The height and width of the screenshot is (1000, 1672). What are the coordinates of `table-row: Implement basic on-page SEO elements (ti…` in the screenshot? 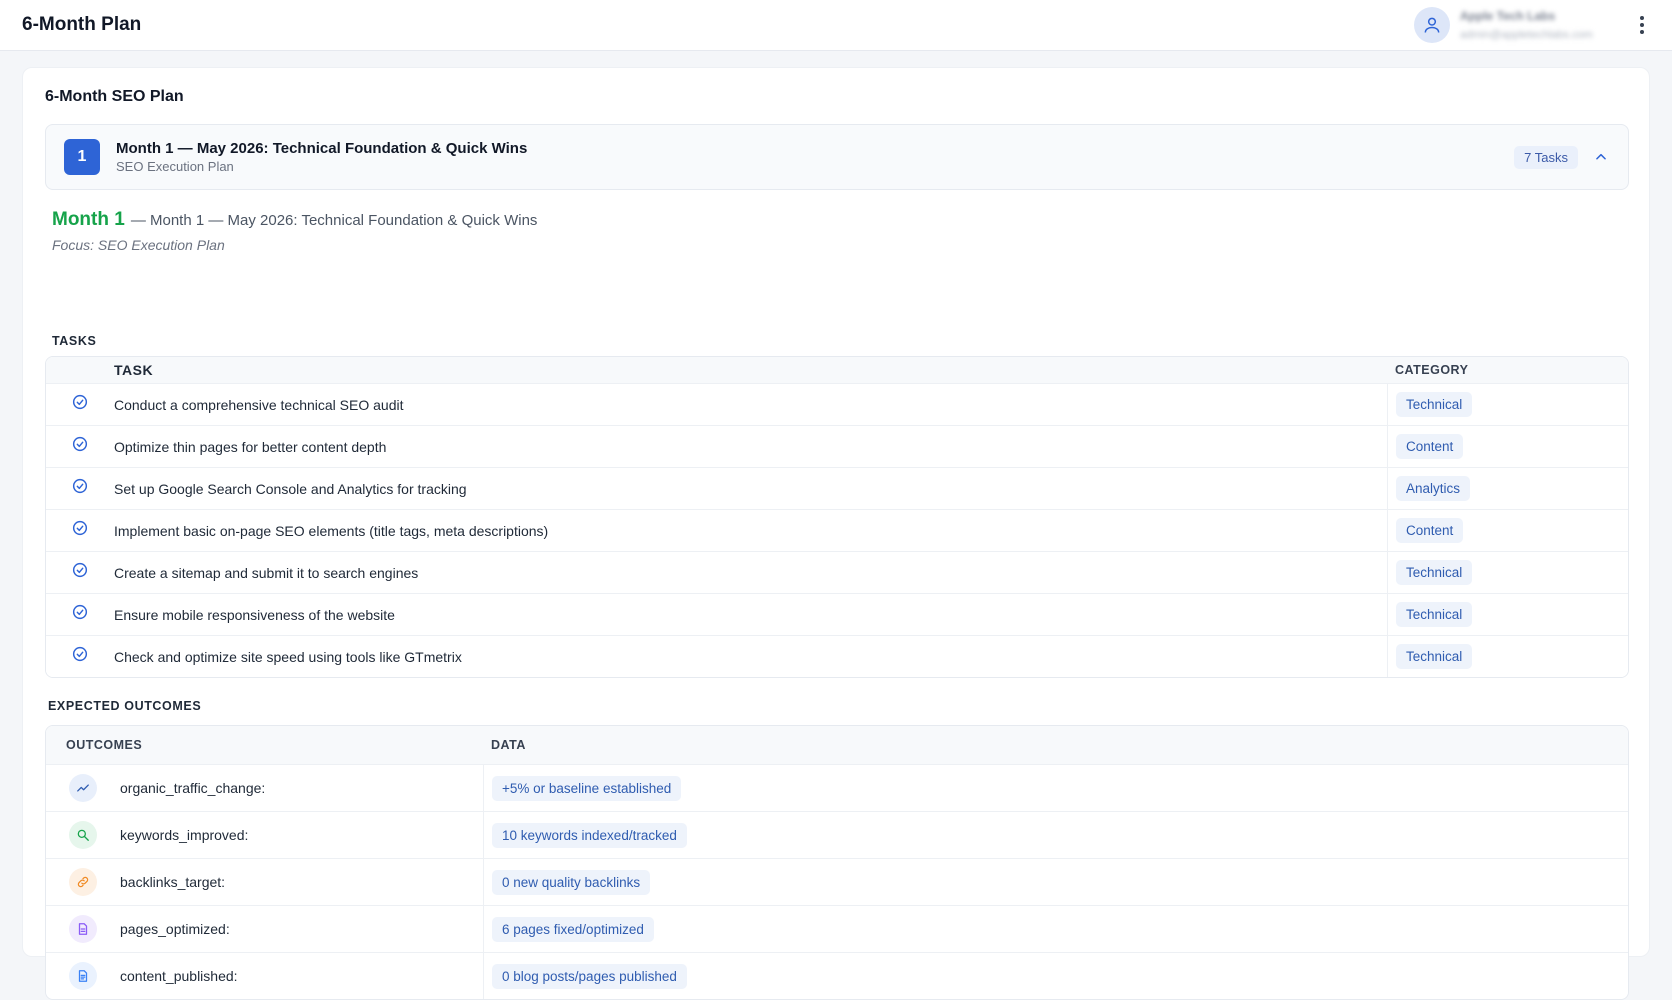 It's located at (837, 530).